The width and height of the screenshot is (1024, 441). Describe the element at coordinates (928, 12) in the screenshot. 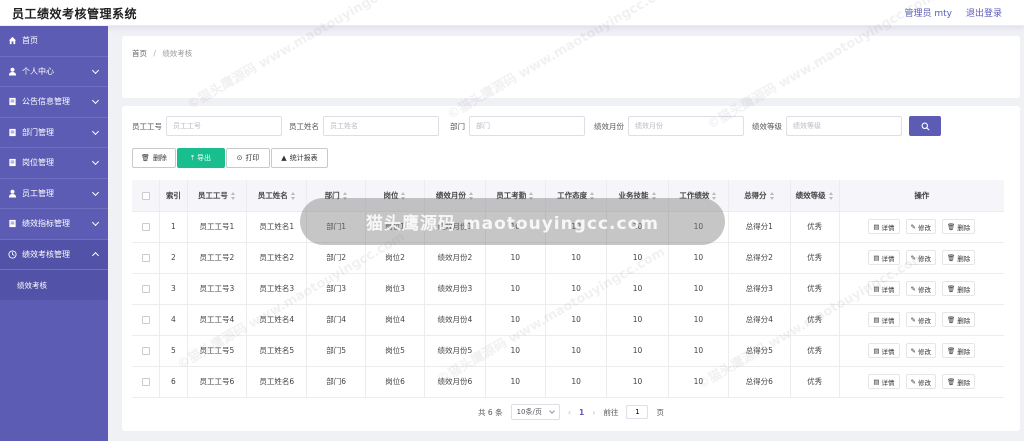

I see `current-user: 管理员 mty` at that location.